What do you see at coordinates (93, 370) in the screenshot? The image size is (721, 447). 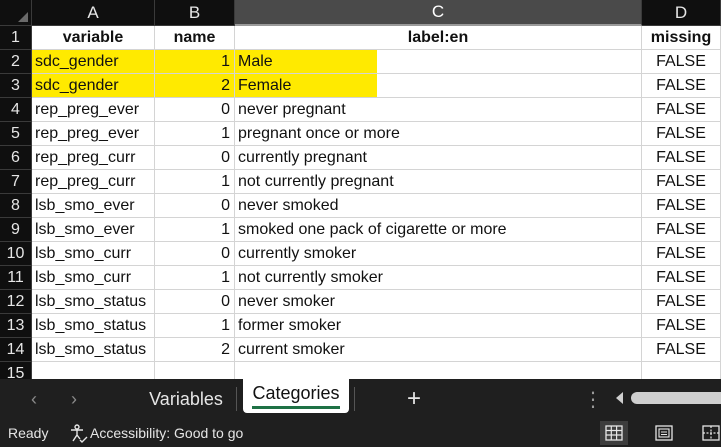 I see `cell-variable` at bounding box center [93, 370].